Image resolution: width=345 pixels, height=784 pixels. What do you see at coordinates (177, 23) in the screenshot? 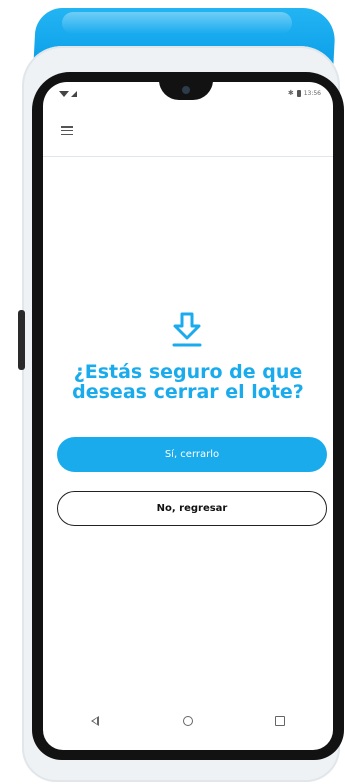
I see `printer-highlight` at bounding box center [177, 23].